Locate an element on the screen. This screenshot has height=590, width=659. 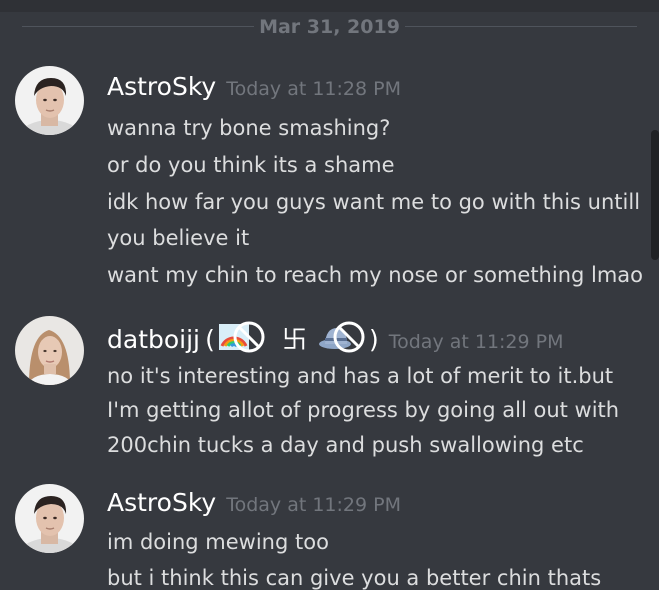
date-divider: Mar 31, 2019 is located at coordinates (329, 27).